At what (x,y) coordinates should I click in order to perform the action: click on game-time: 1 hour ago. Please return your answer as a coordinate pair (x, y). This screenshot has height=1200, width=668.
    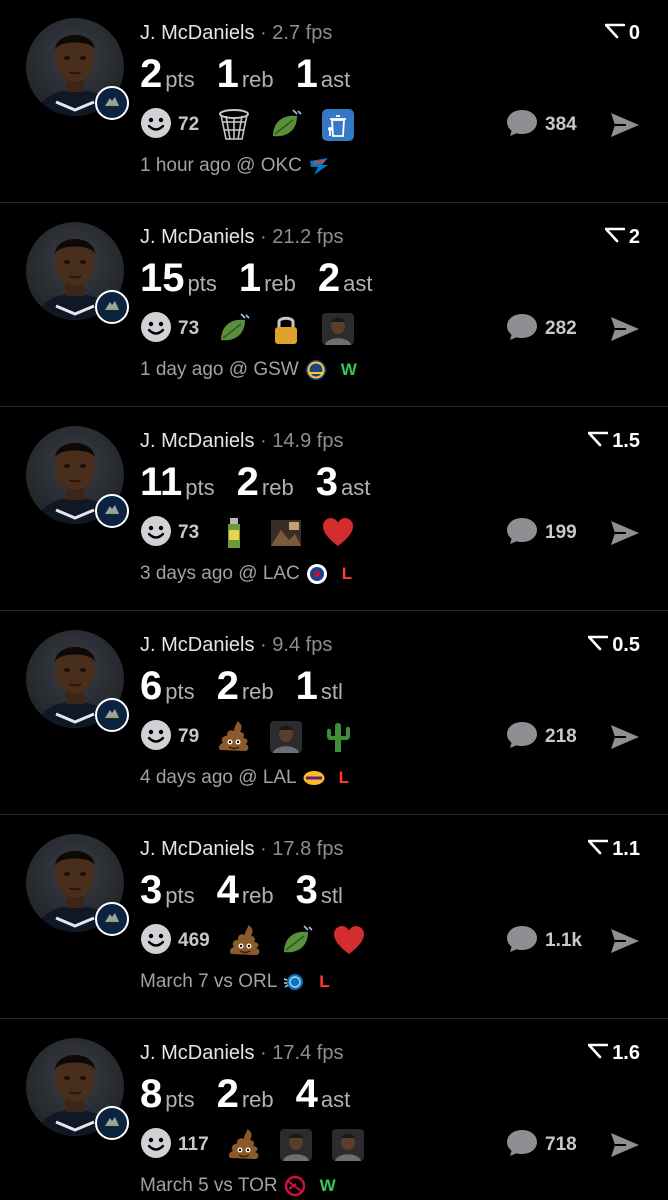
    Looking at the image, I should click on (185, 165).